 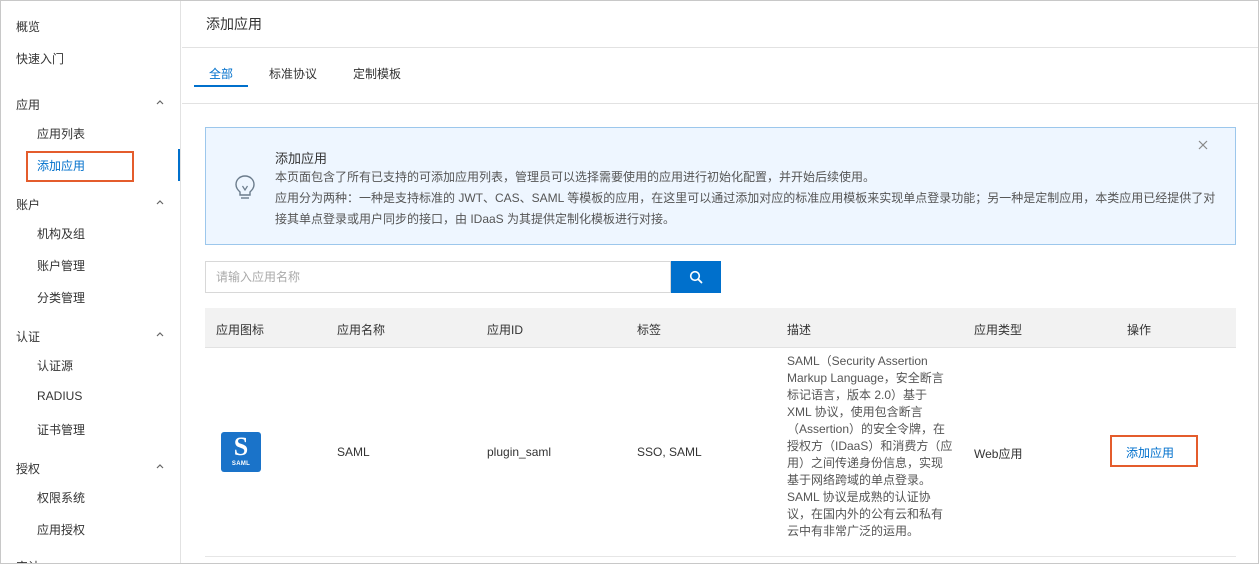 I want to click on sidebar-group-authorization: 授权, so click(x=91, y=468).